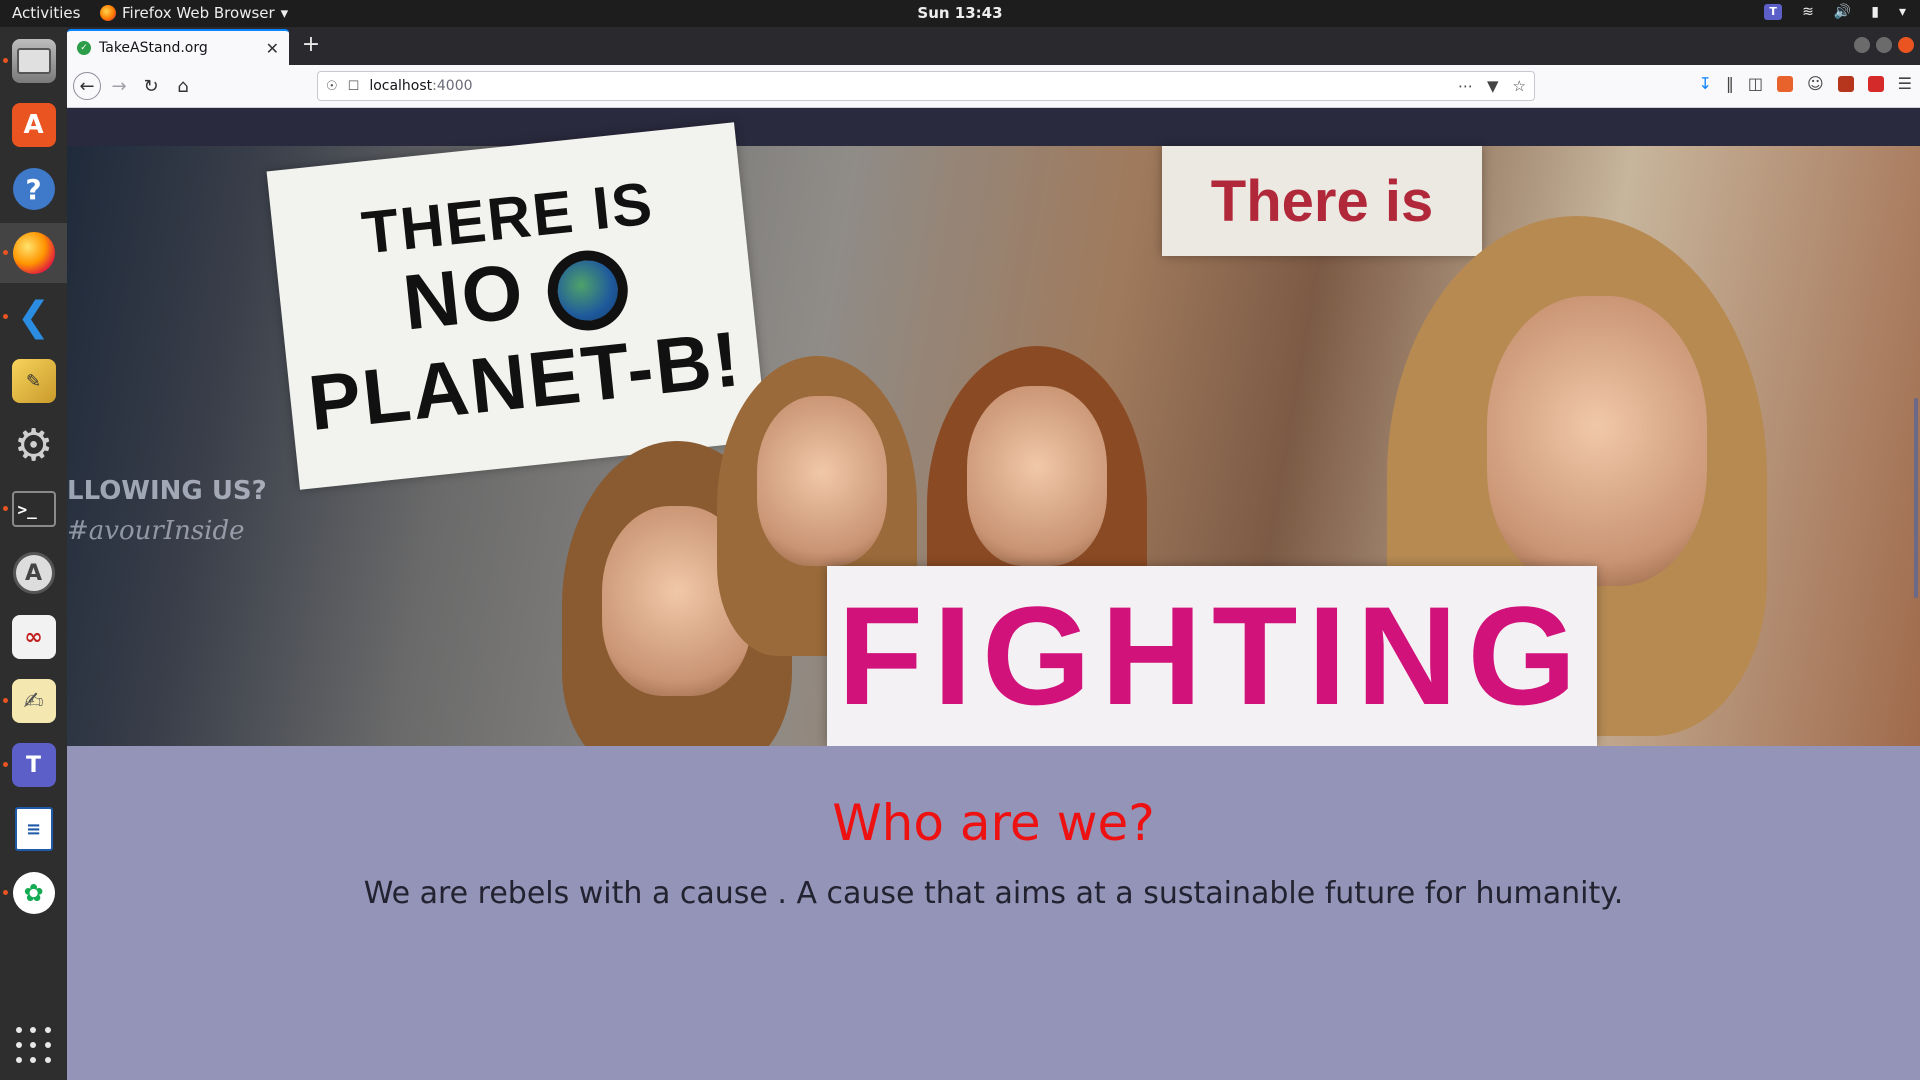 The image size is (1920, 1080). What do you see at coordinates (84, 48) in the screenshot?
I see `site-favicon-icon: ✓` at bounding box center [84, 48].